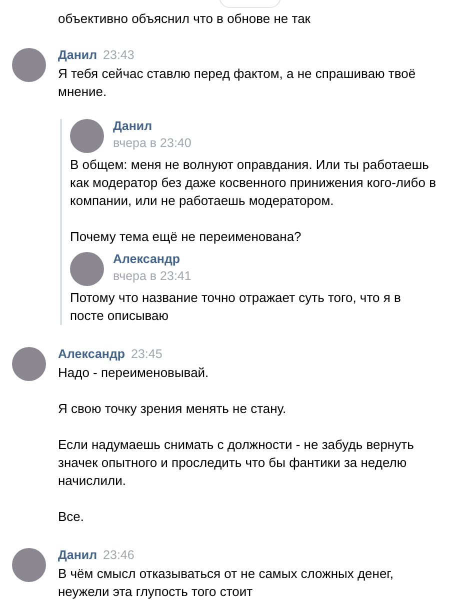  Describe the element at coordinates (173, 409) in the screenshot. I see `message-text: Я свою точку зрения менять не стану.` at that location.